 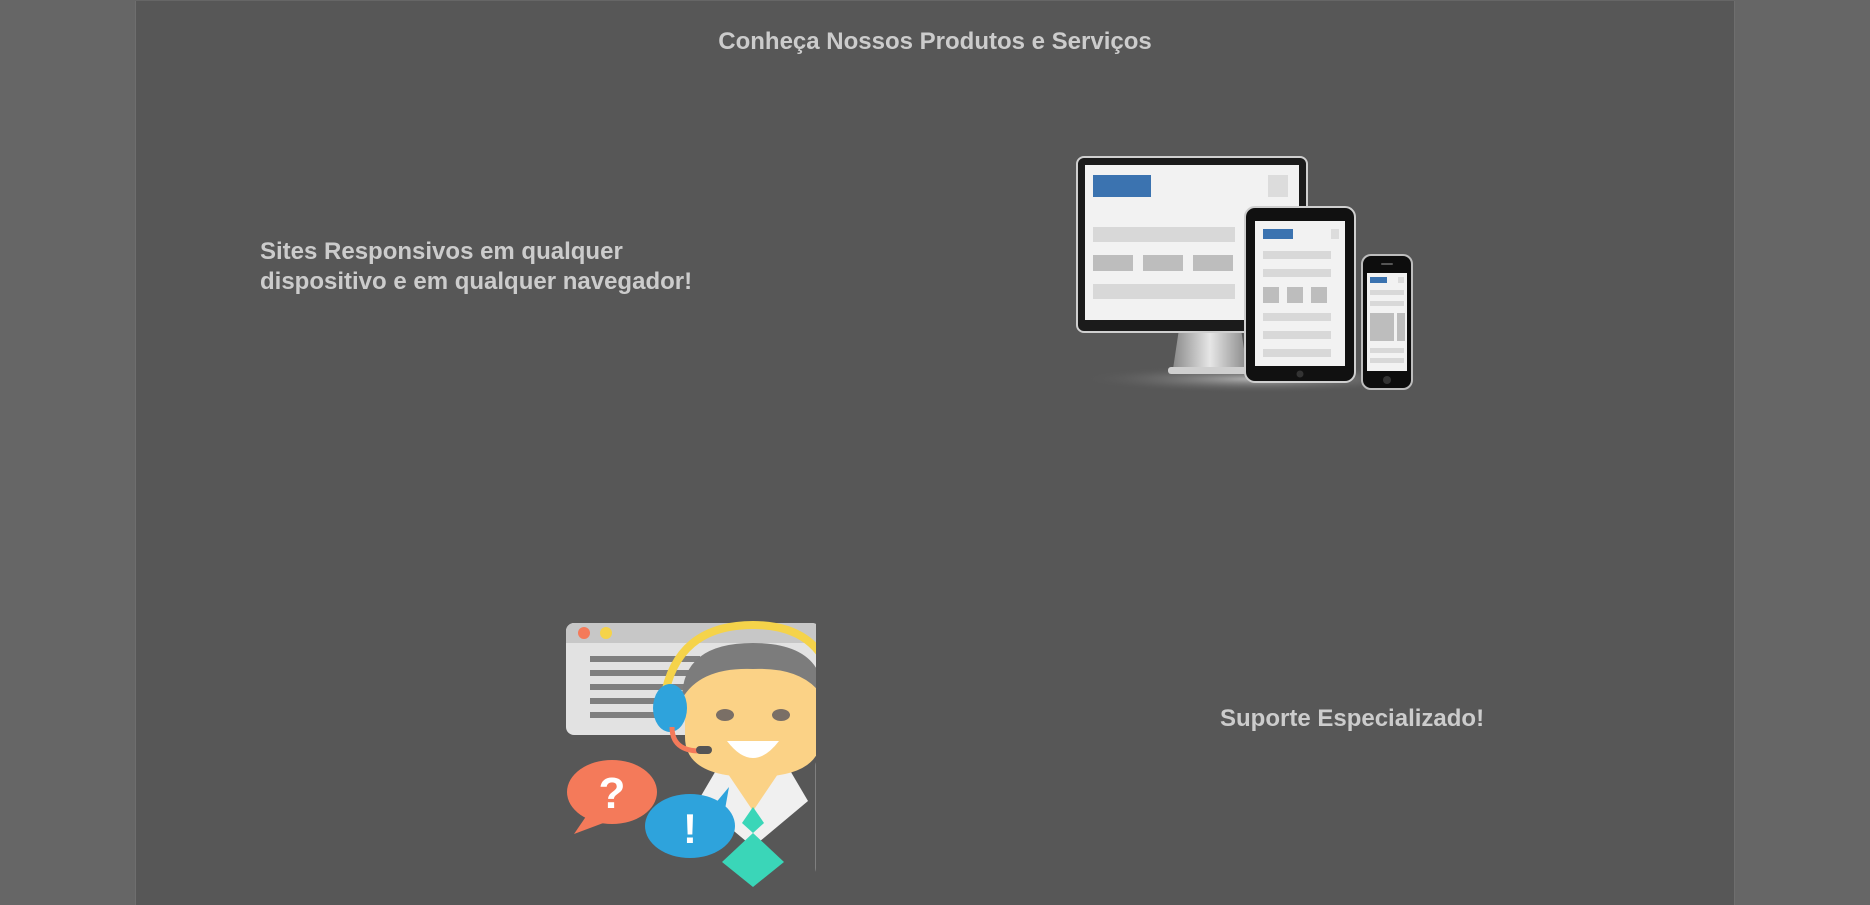 I want to click on feature-support-line-1: Suporte Especializado!, so click(x=1352, y=718).